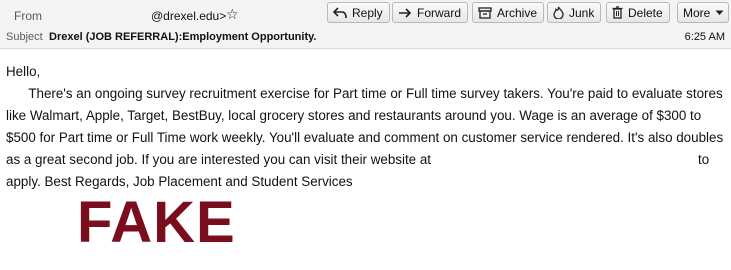  Describe the element at coordinates (558, 12) in the screenshot. I see `flame-icon` at that location.